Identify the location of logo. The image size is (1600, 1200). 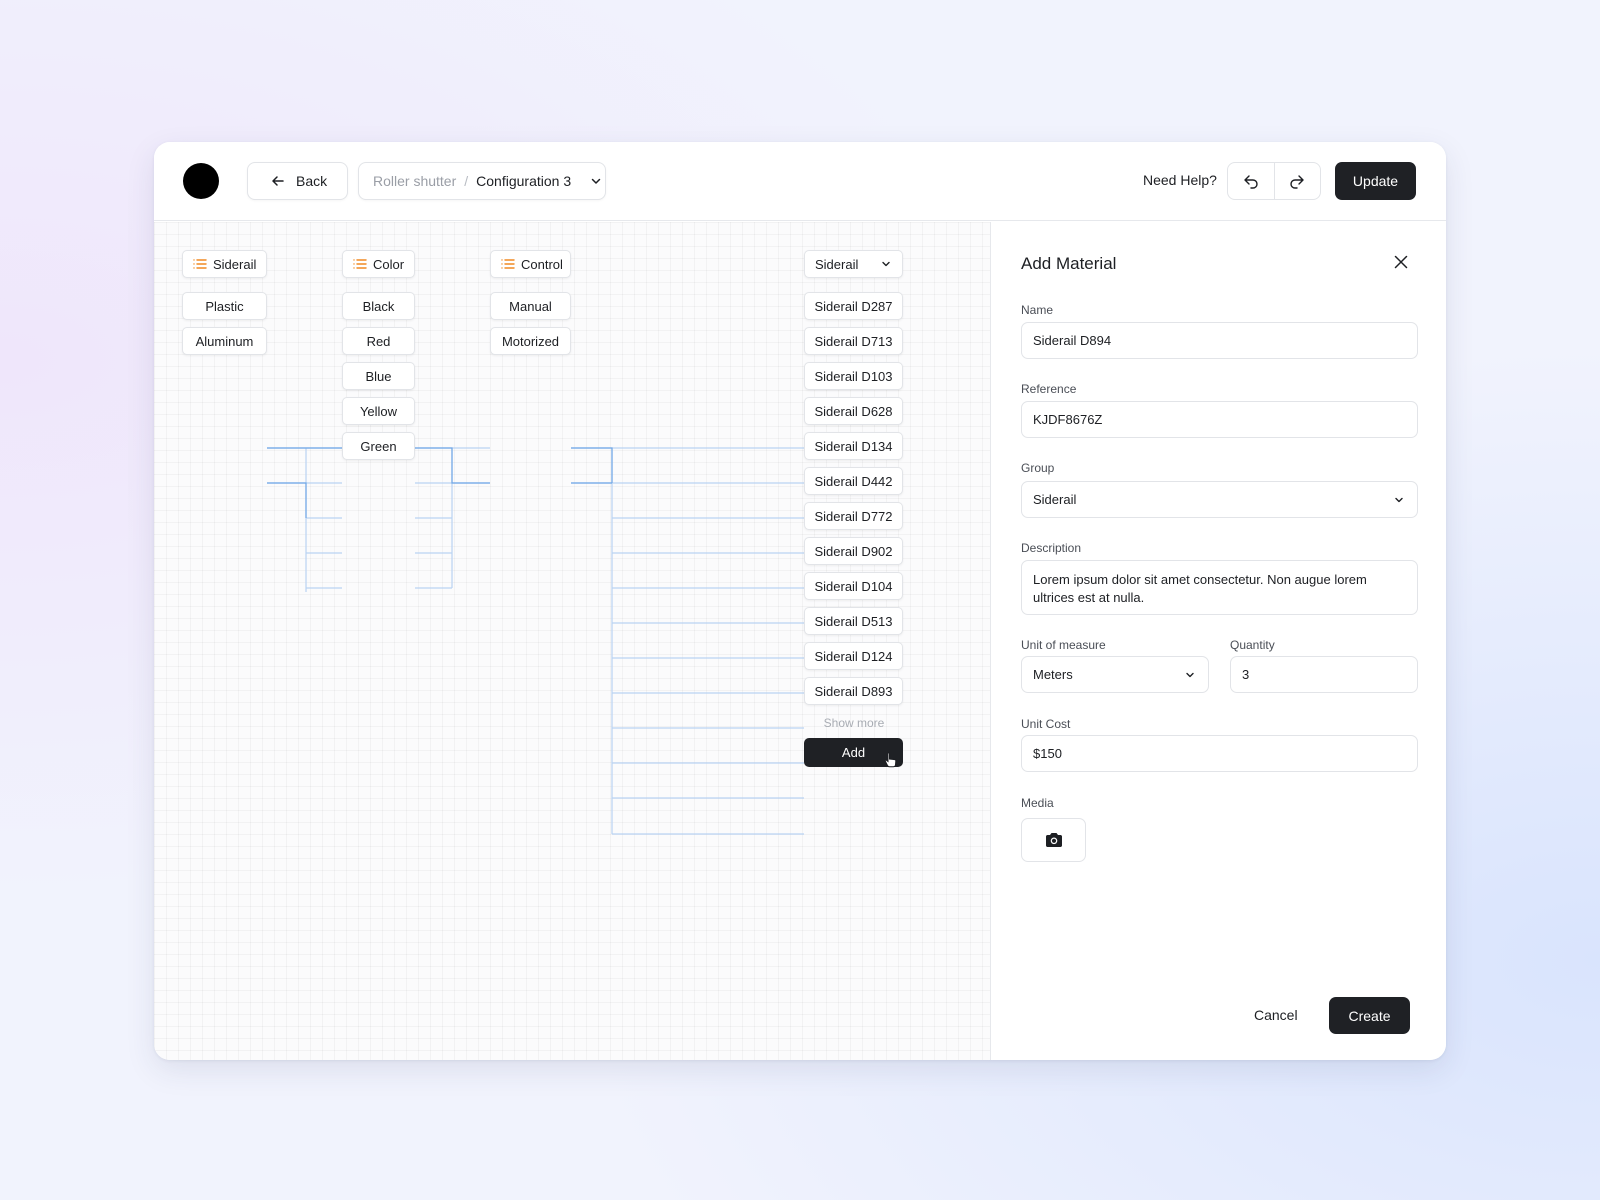
(201, 181).